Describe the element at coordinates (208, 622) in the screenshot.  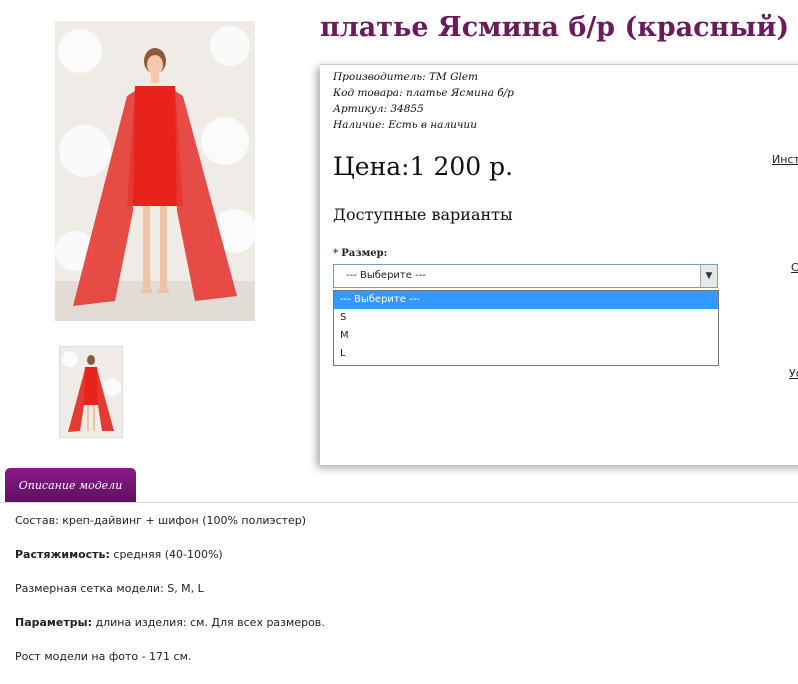
I see `desc-line-text: длина изделия: см. Для всех размеров.` at that location.